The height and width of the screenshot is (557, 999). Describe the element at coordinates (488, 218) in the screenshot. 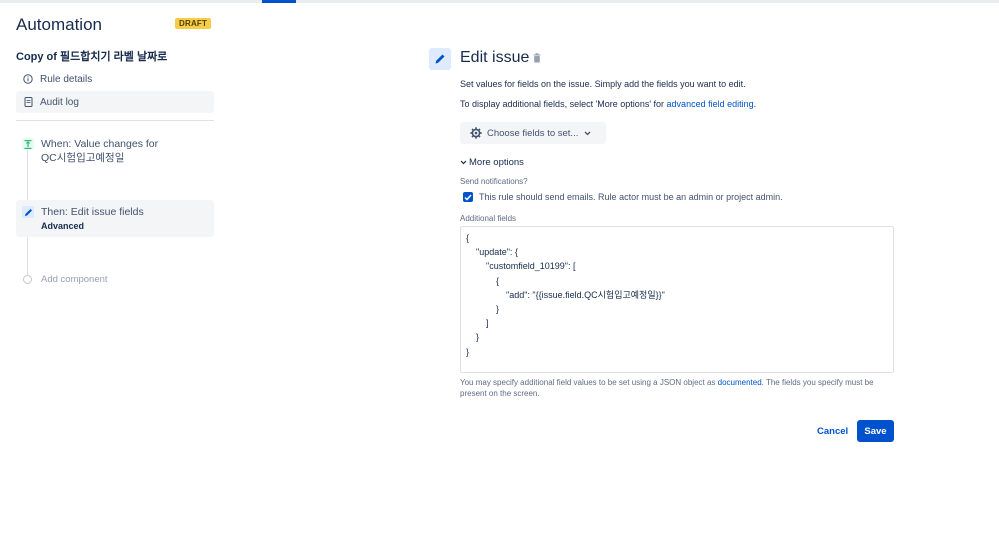

I see `additional-fields-label: Additional fields` at that location.